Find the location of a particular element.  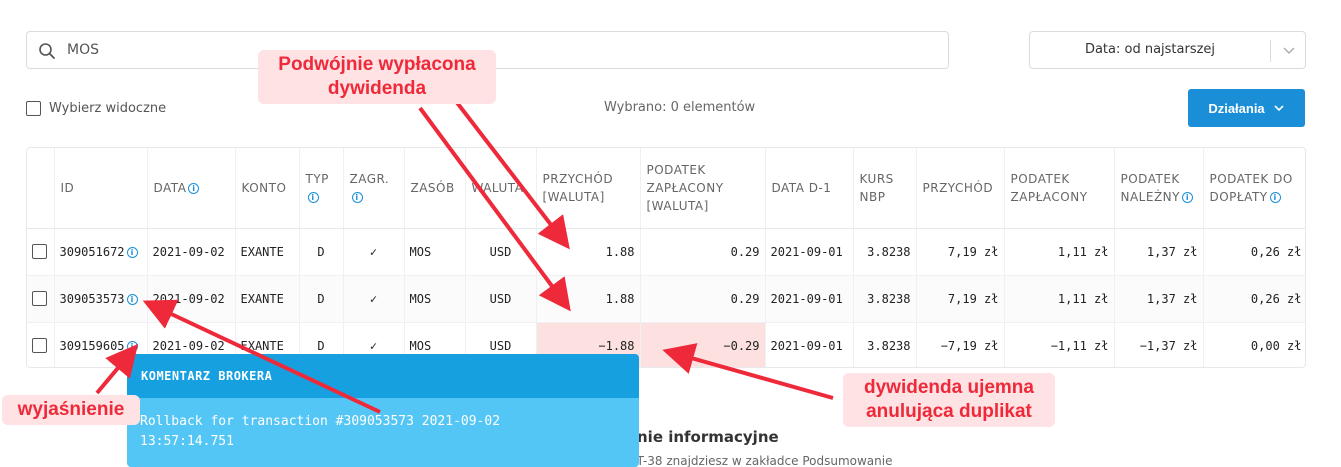

annotation-negative-line-1: dywidenda ujemna is located at coordinates (949, 387).